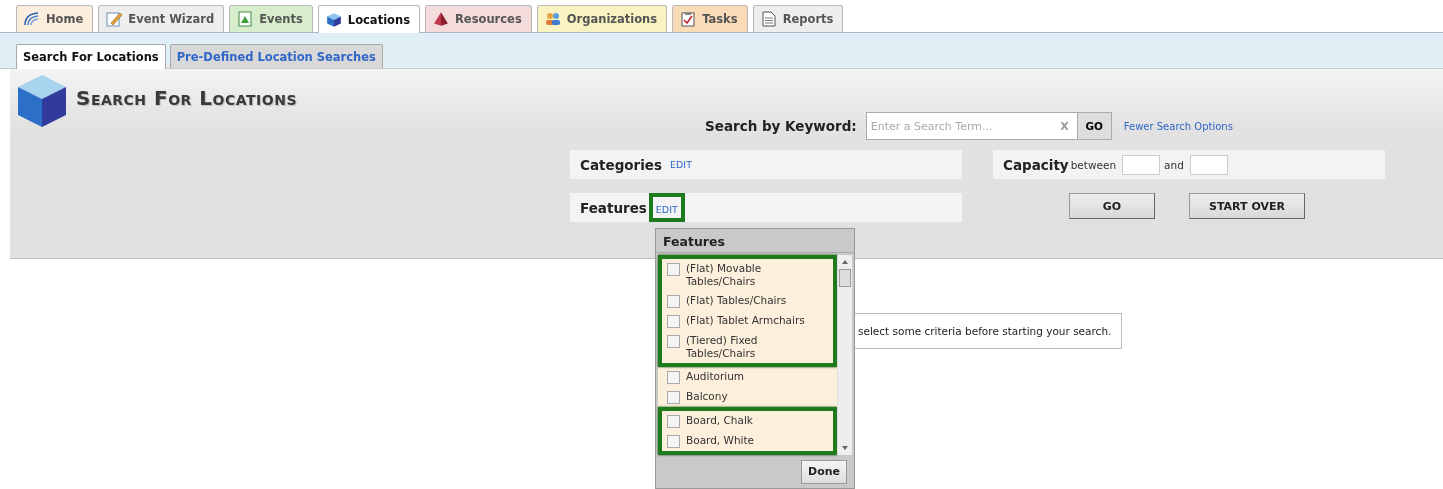  I want to click on checkbox-item: (Flat) Movable Tables/Chairs, so click(747, 275).